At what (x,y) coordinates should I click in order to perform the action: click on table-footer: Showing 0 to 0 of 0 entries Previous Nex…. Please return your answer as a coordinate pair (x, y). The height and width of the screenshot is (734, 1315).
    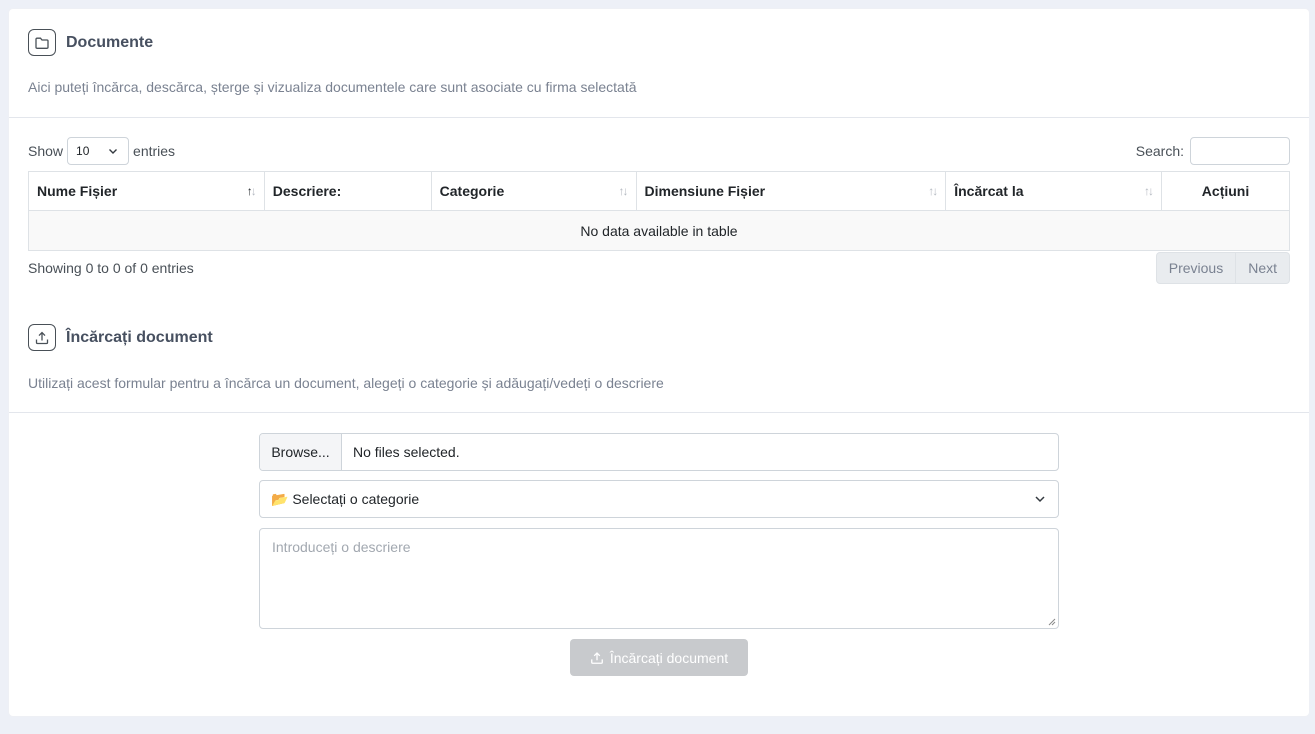
    Looking at the image, I should click on (659, 268).